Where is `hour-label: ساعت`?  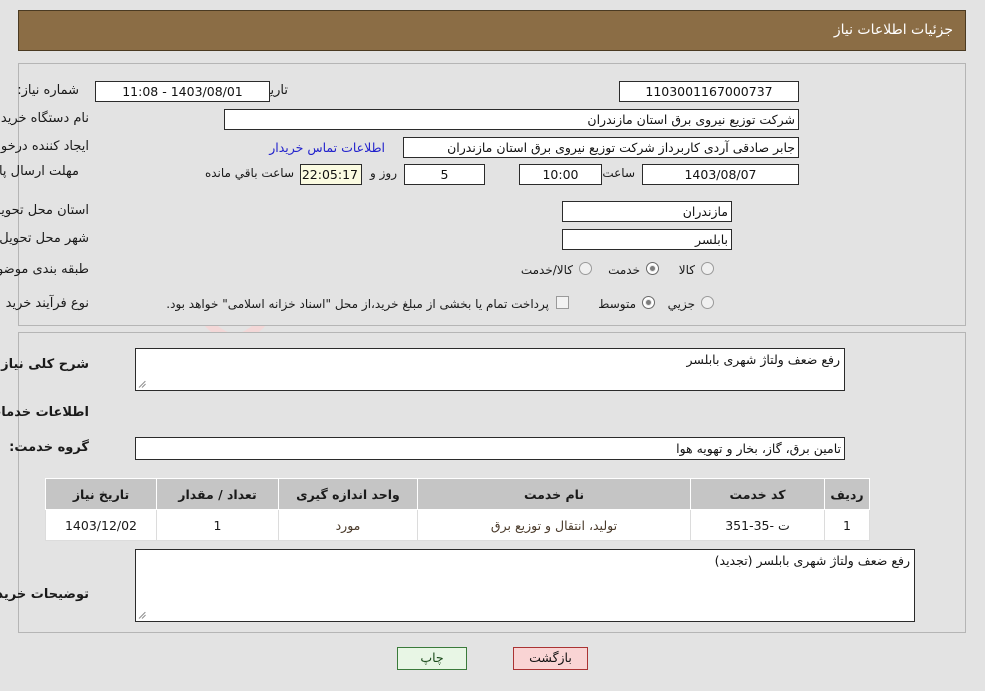
hour-label: ساعت is located at coordinates (618, 173).